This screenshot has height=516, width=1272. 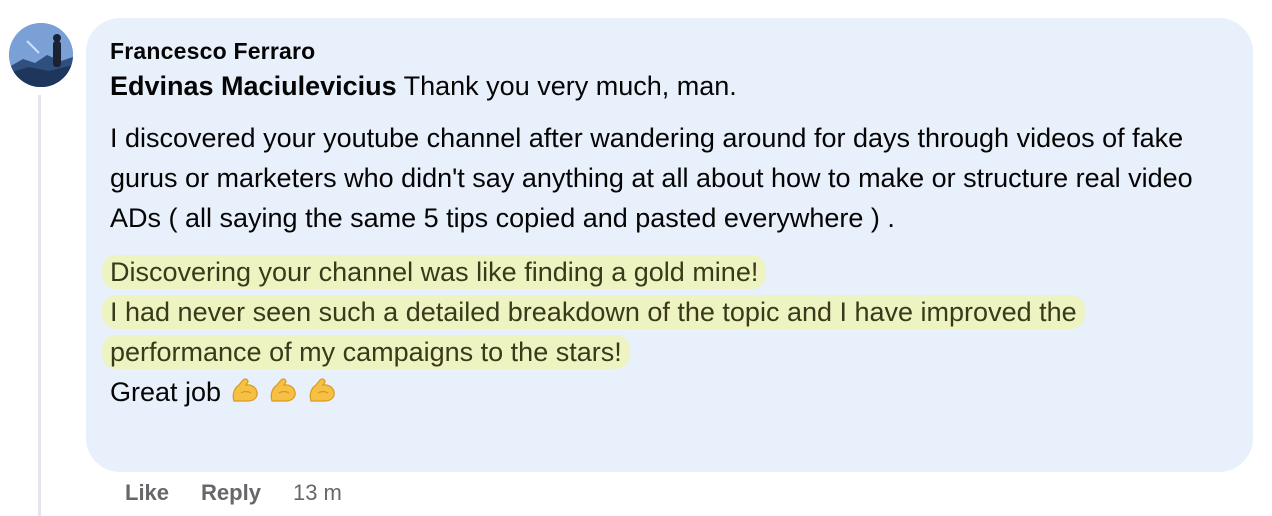 What do you see at coordinates (566, 86) in the screenshot?
I see `first-line-text: Thank you very much, man.` at bounding box center [566, 86].